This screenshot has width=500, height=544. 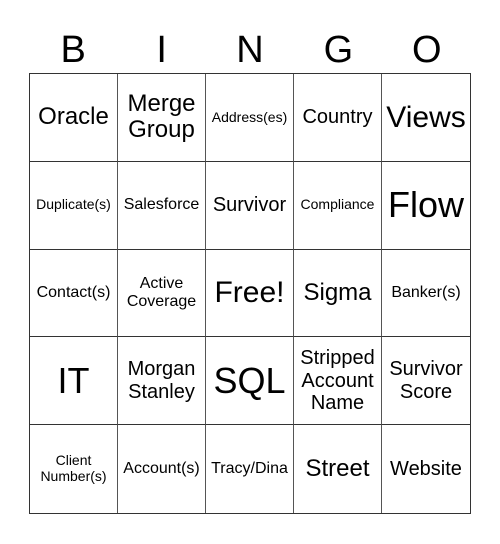 I want to click on bingo-cell: Account(s), so click(x=162, y=469).